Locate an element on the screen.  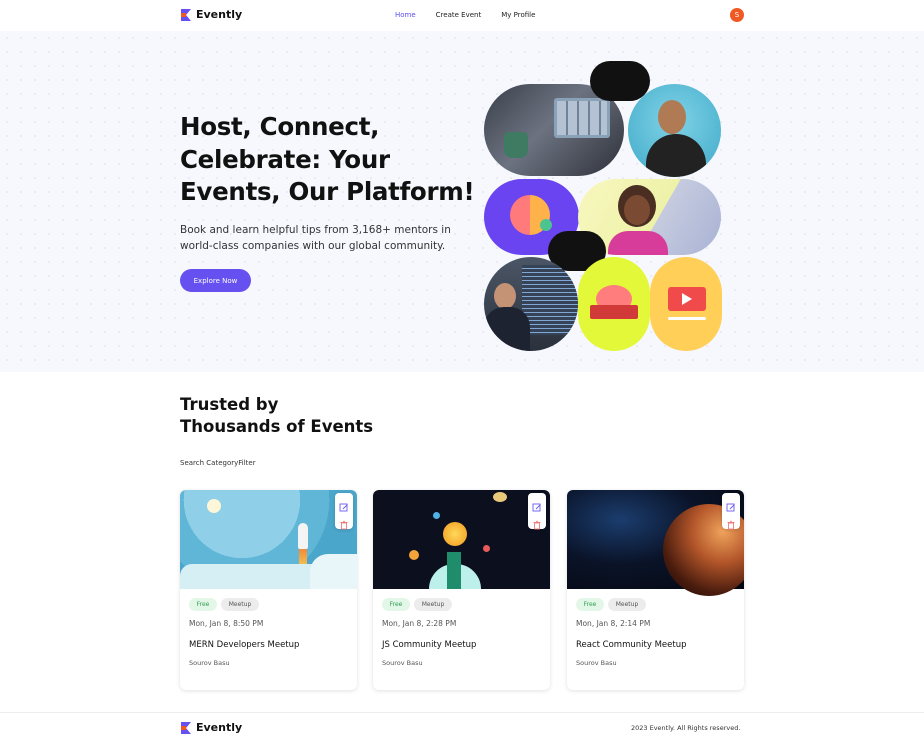
event-title: React Community Meetup is located at coordinates (631, 645).